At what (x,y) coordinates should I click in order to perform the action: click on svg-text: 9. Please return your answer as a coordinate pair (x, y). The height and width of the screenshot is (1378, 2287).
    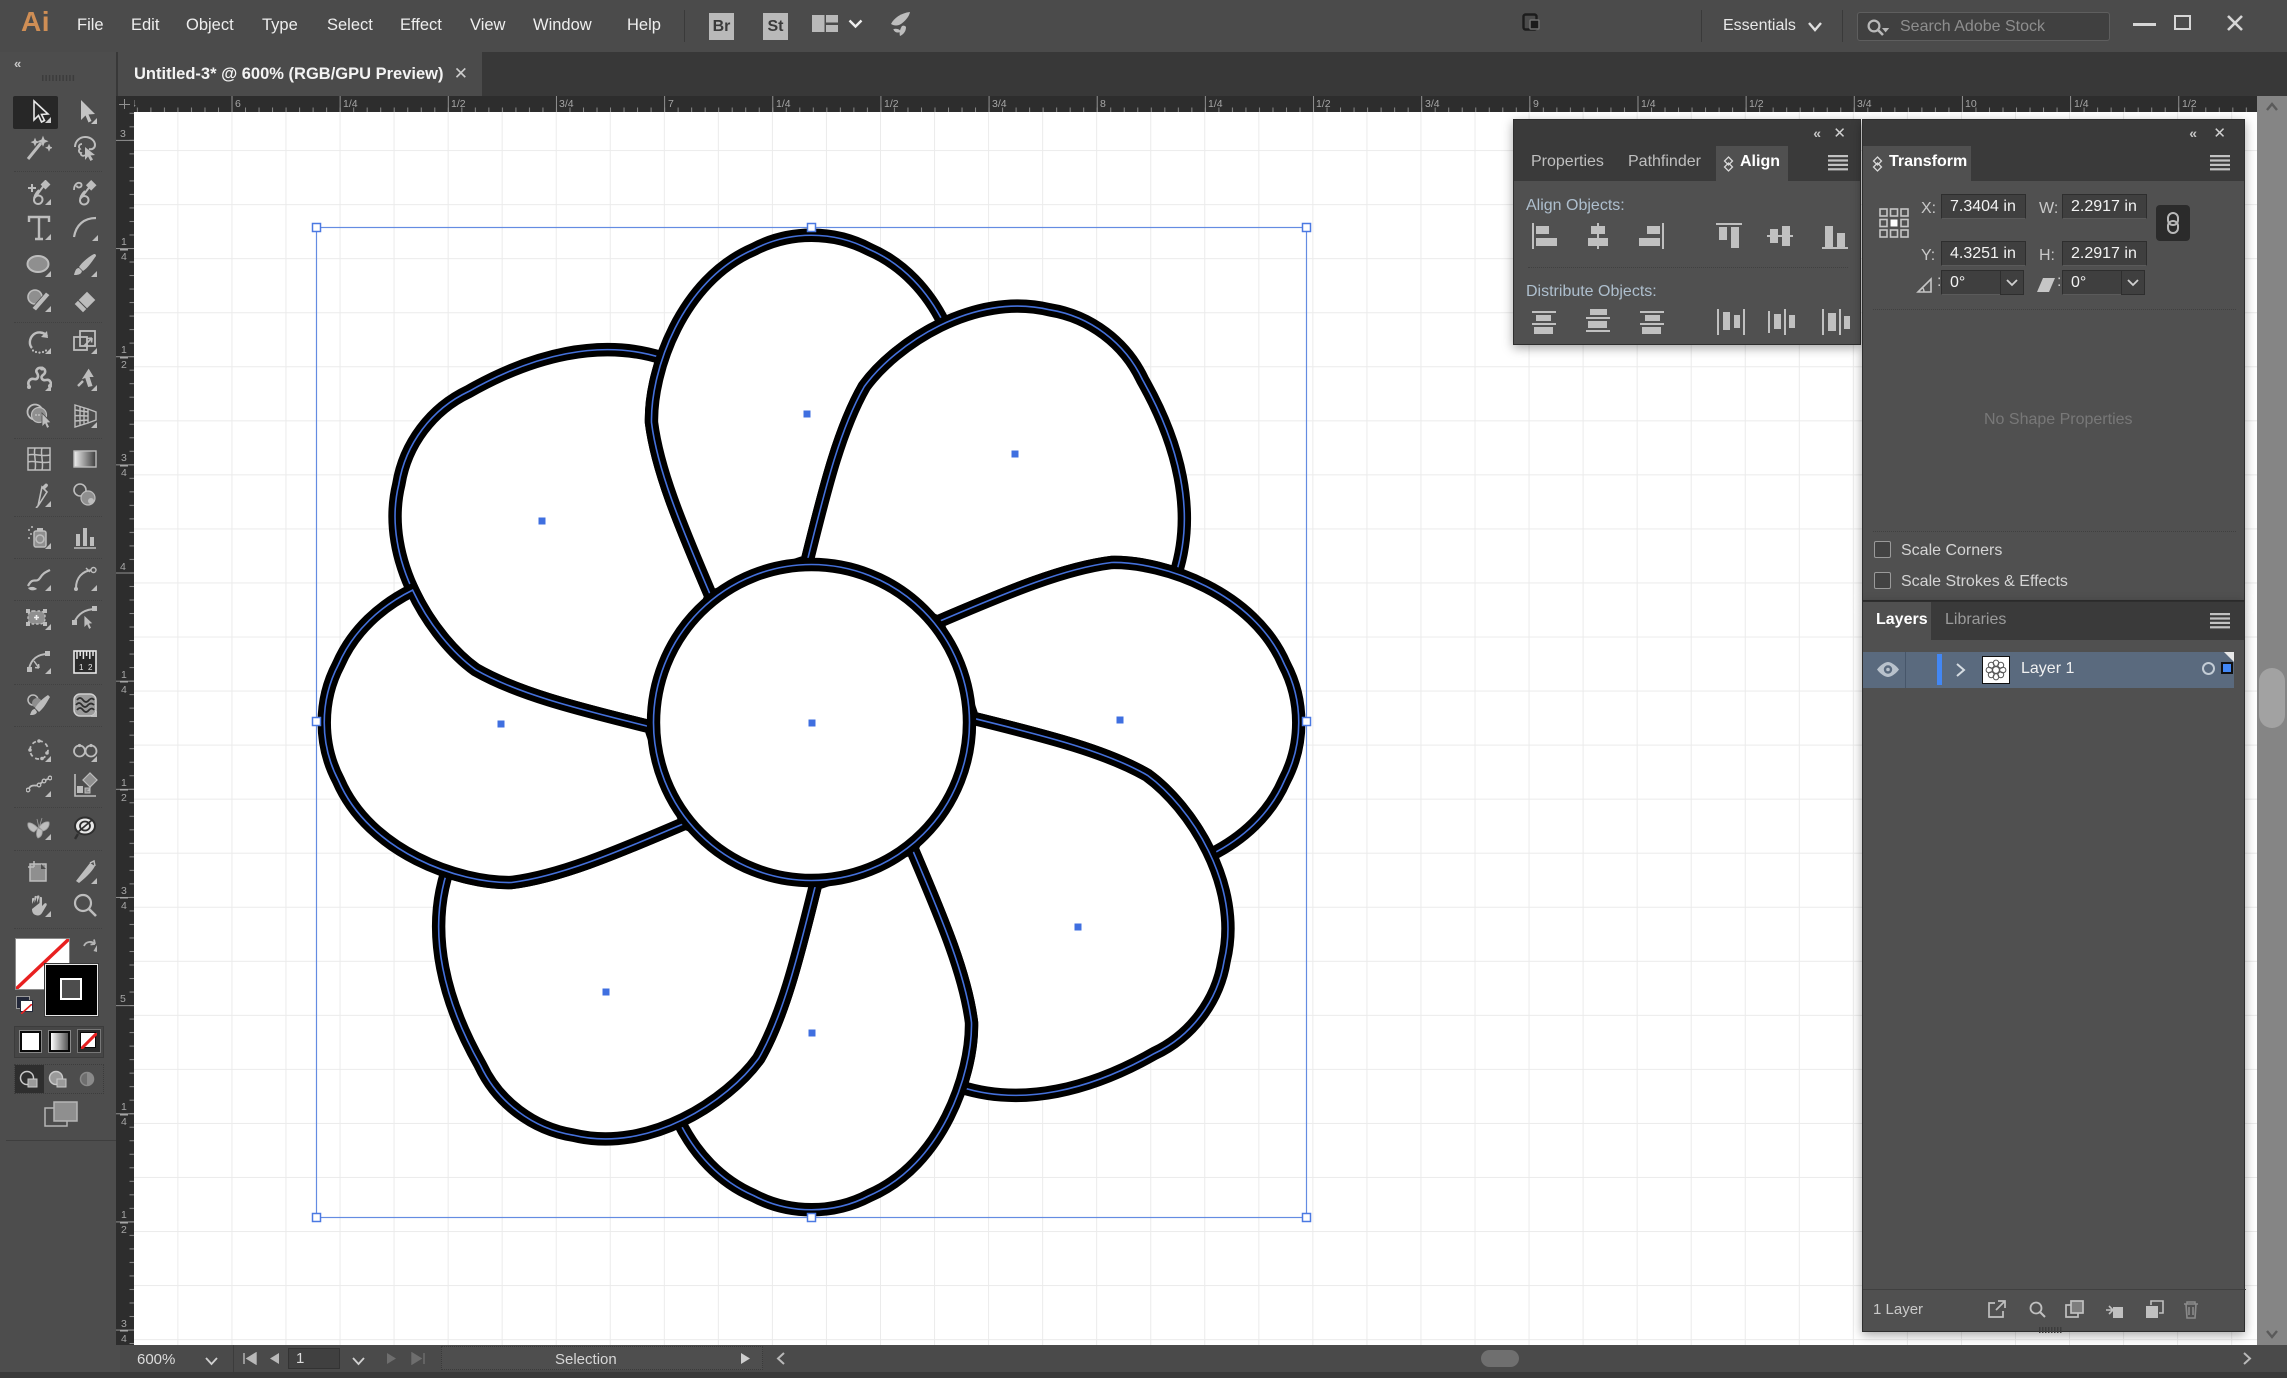
    Looking at the image, I should click on (1536, 104).